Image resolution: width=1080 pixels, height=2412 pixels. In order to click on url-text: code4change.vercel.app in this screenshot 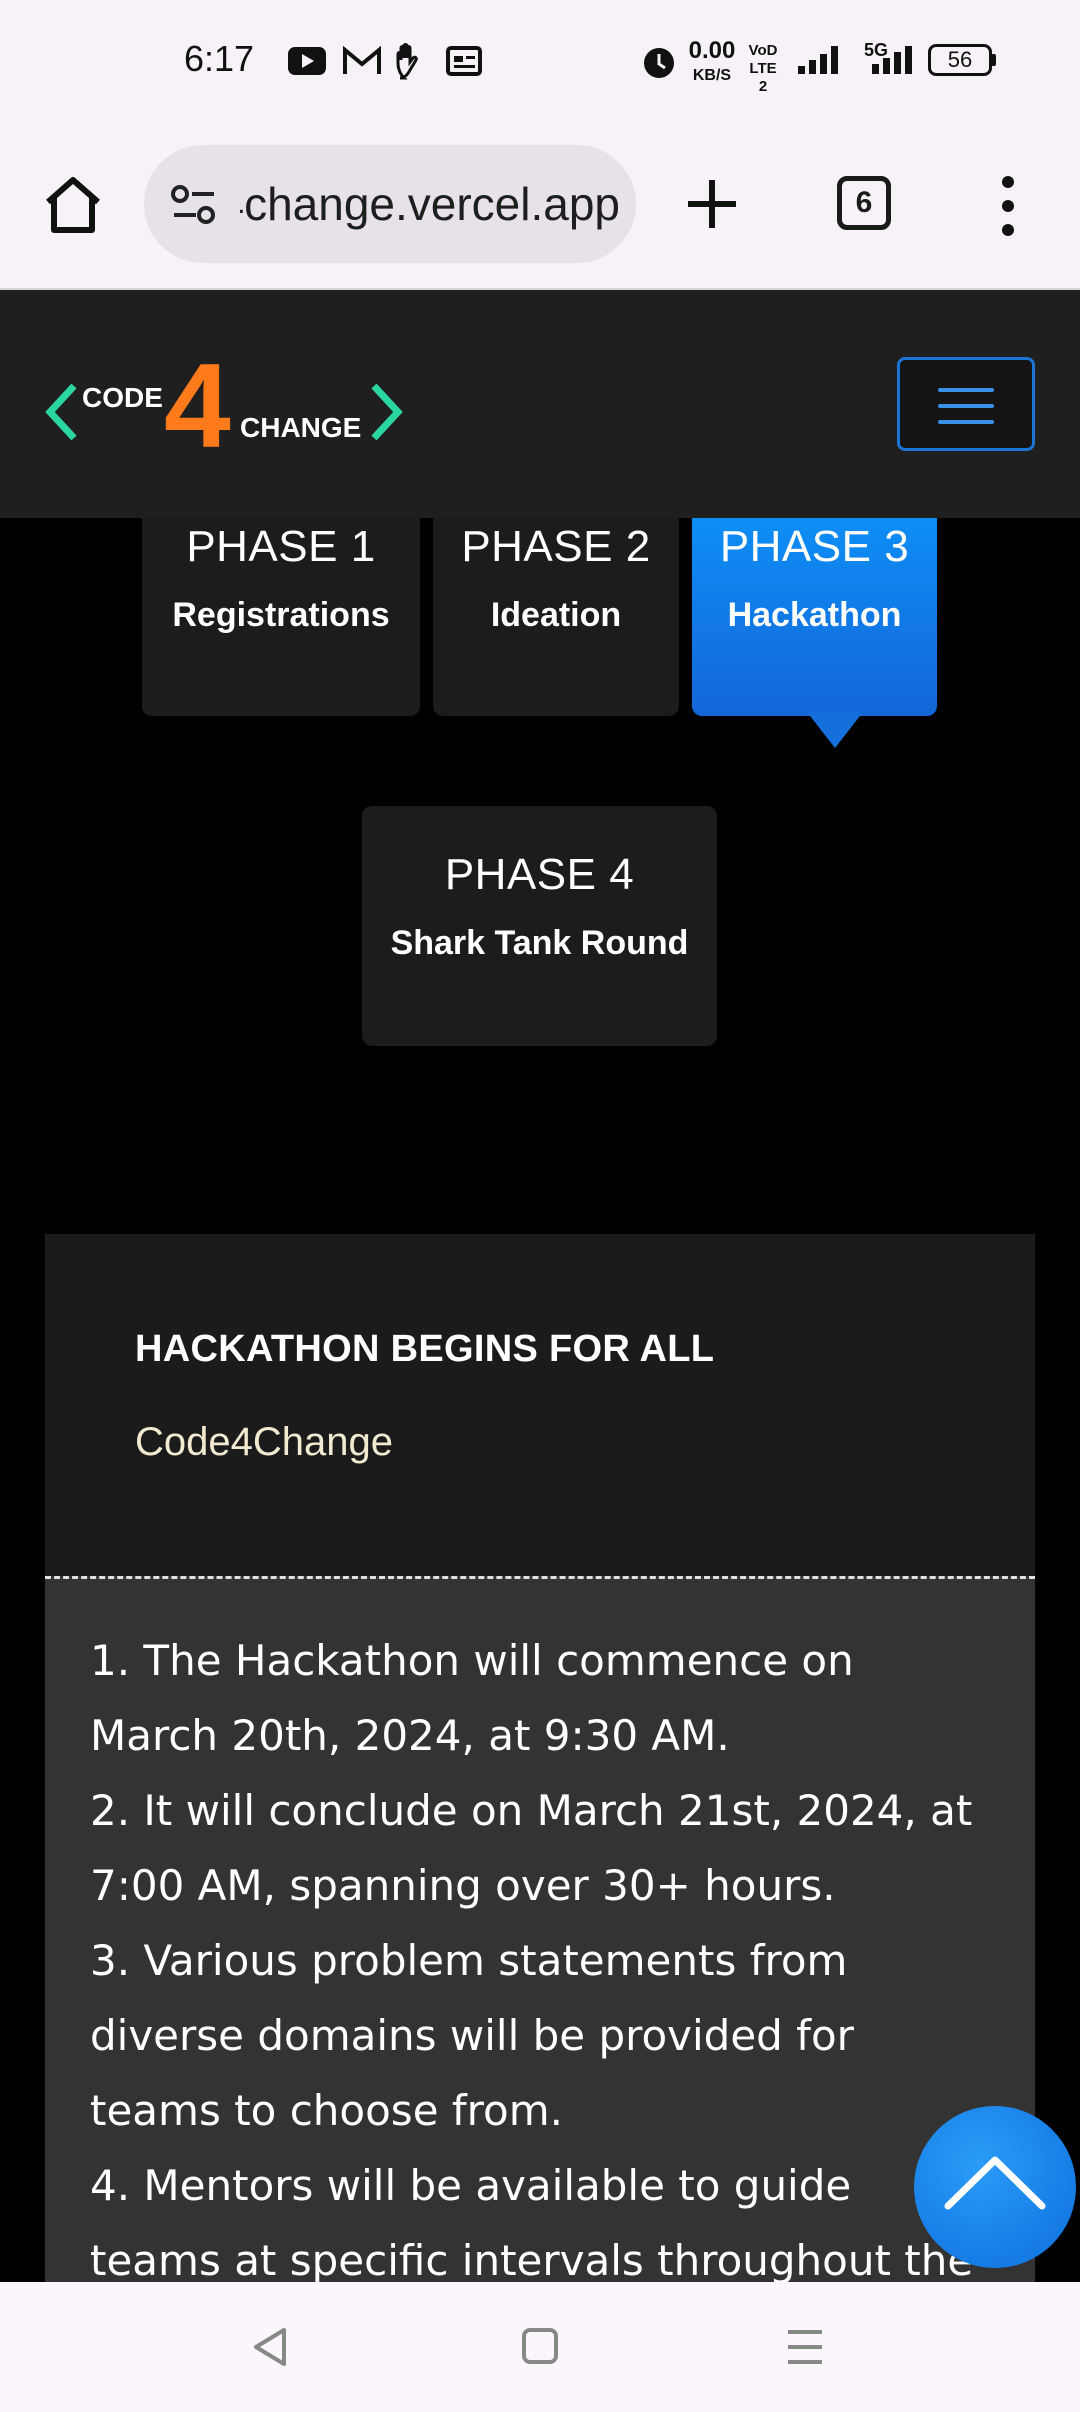, I will do `click(430, 204)`.